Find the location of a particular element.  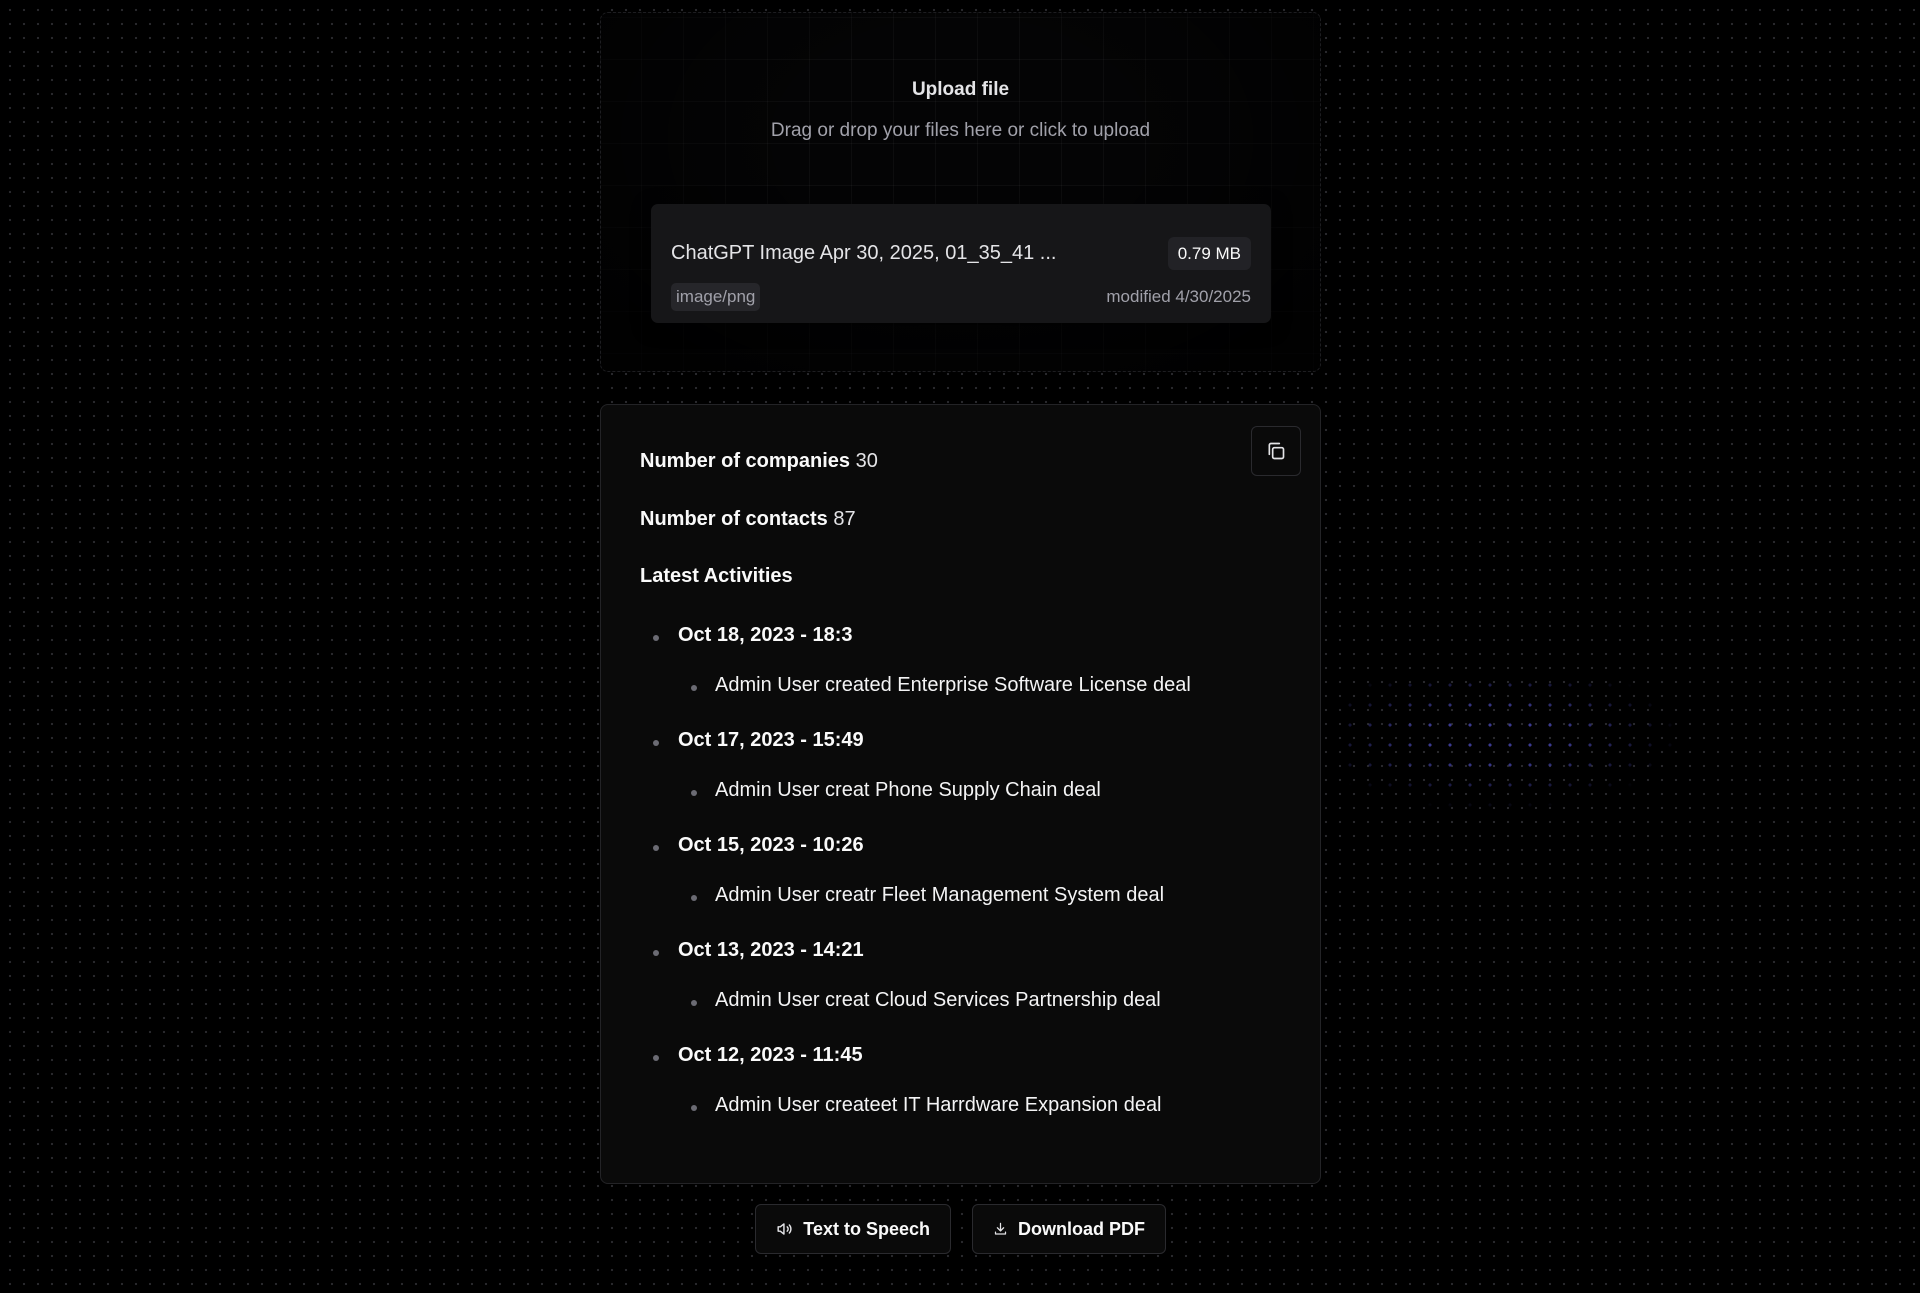

activity-date: Oct 13, 2023 - 14:21 is located at coordinates (758, 950).